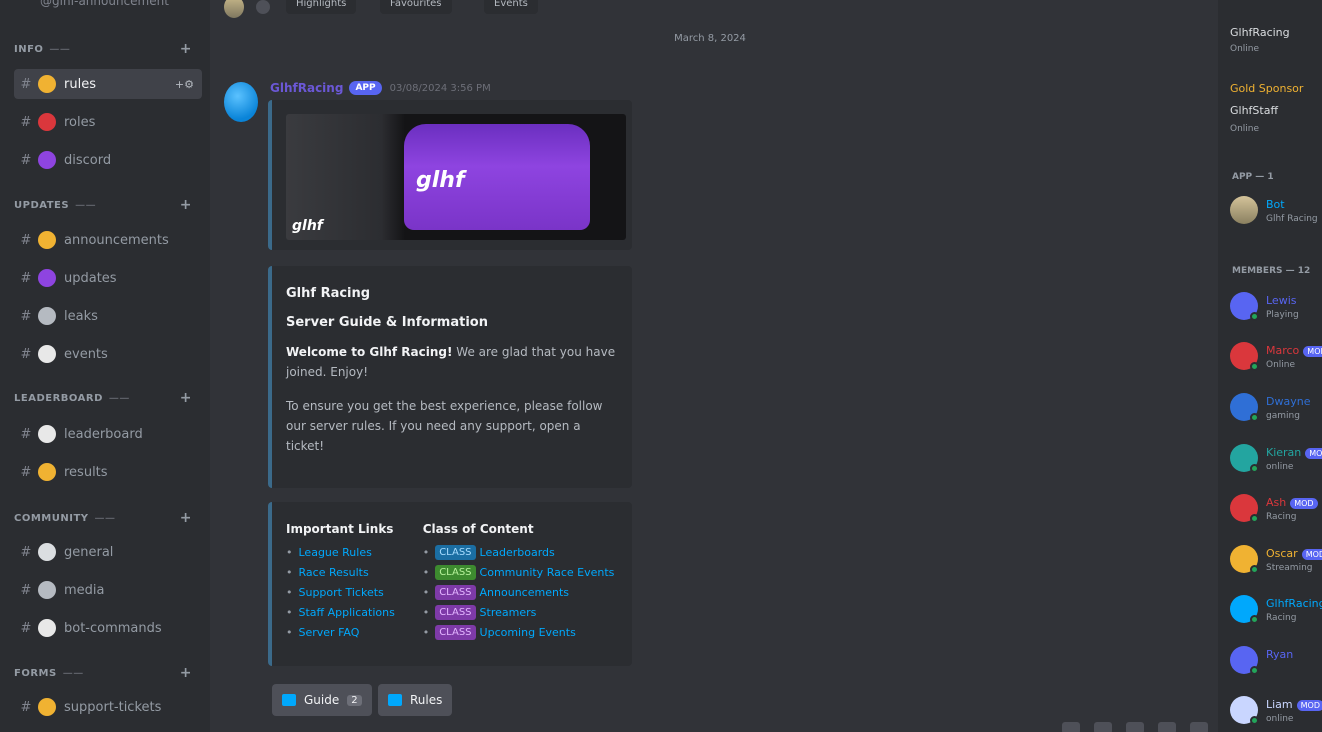 This screenshot has width=1322, height=732. Describe the element at coordinates (1294, 603) in the screenshot. I see `member-name-text: GlhfRacing` at that location.